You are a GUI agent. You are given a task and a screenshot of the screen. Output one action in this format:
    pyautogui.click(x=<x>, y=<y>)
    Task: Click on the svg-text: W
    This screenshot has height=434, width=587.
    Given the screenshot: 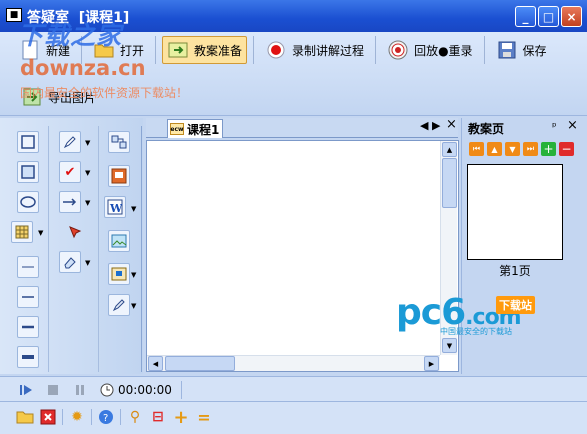 What is the action you would take?
    pyautogui.click(x=116, y=208)
    